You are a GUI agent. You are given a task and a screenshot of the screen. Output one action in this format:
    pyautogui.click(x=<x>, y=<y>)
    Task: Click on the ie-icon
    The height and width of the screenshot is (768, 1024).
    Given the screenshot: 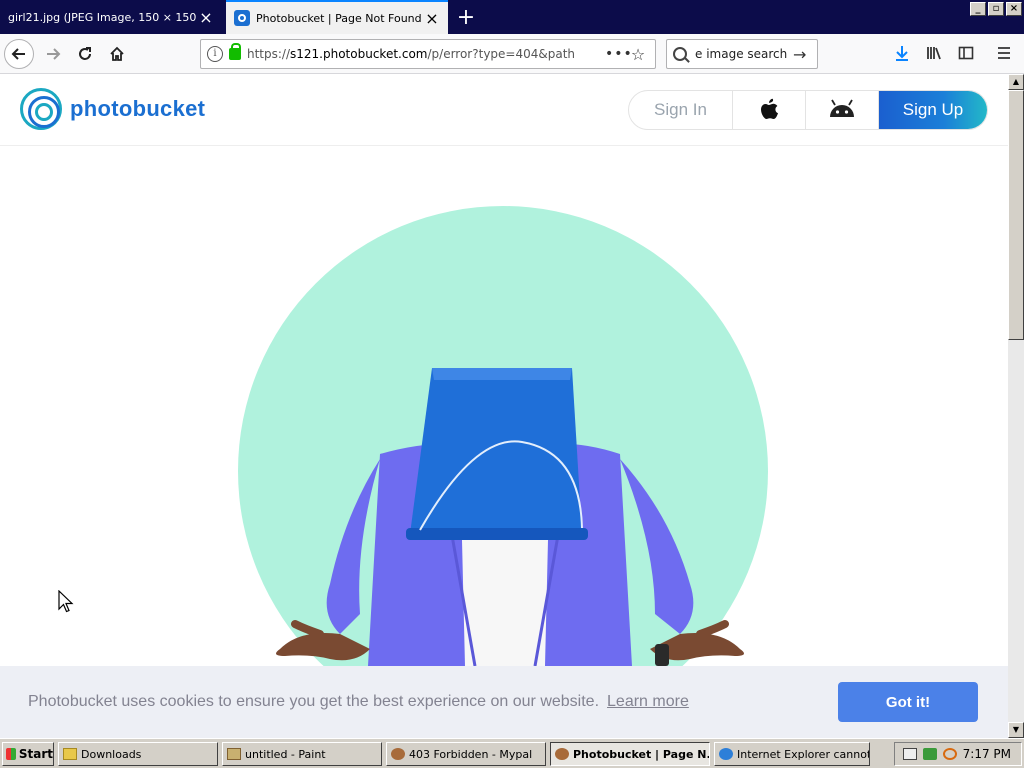 What is the action you would take?
    pyautogui.click(x=726, y=754)
    